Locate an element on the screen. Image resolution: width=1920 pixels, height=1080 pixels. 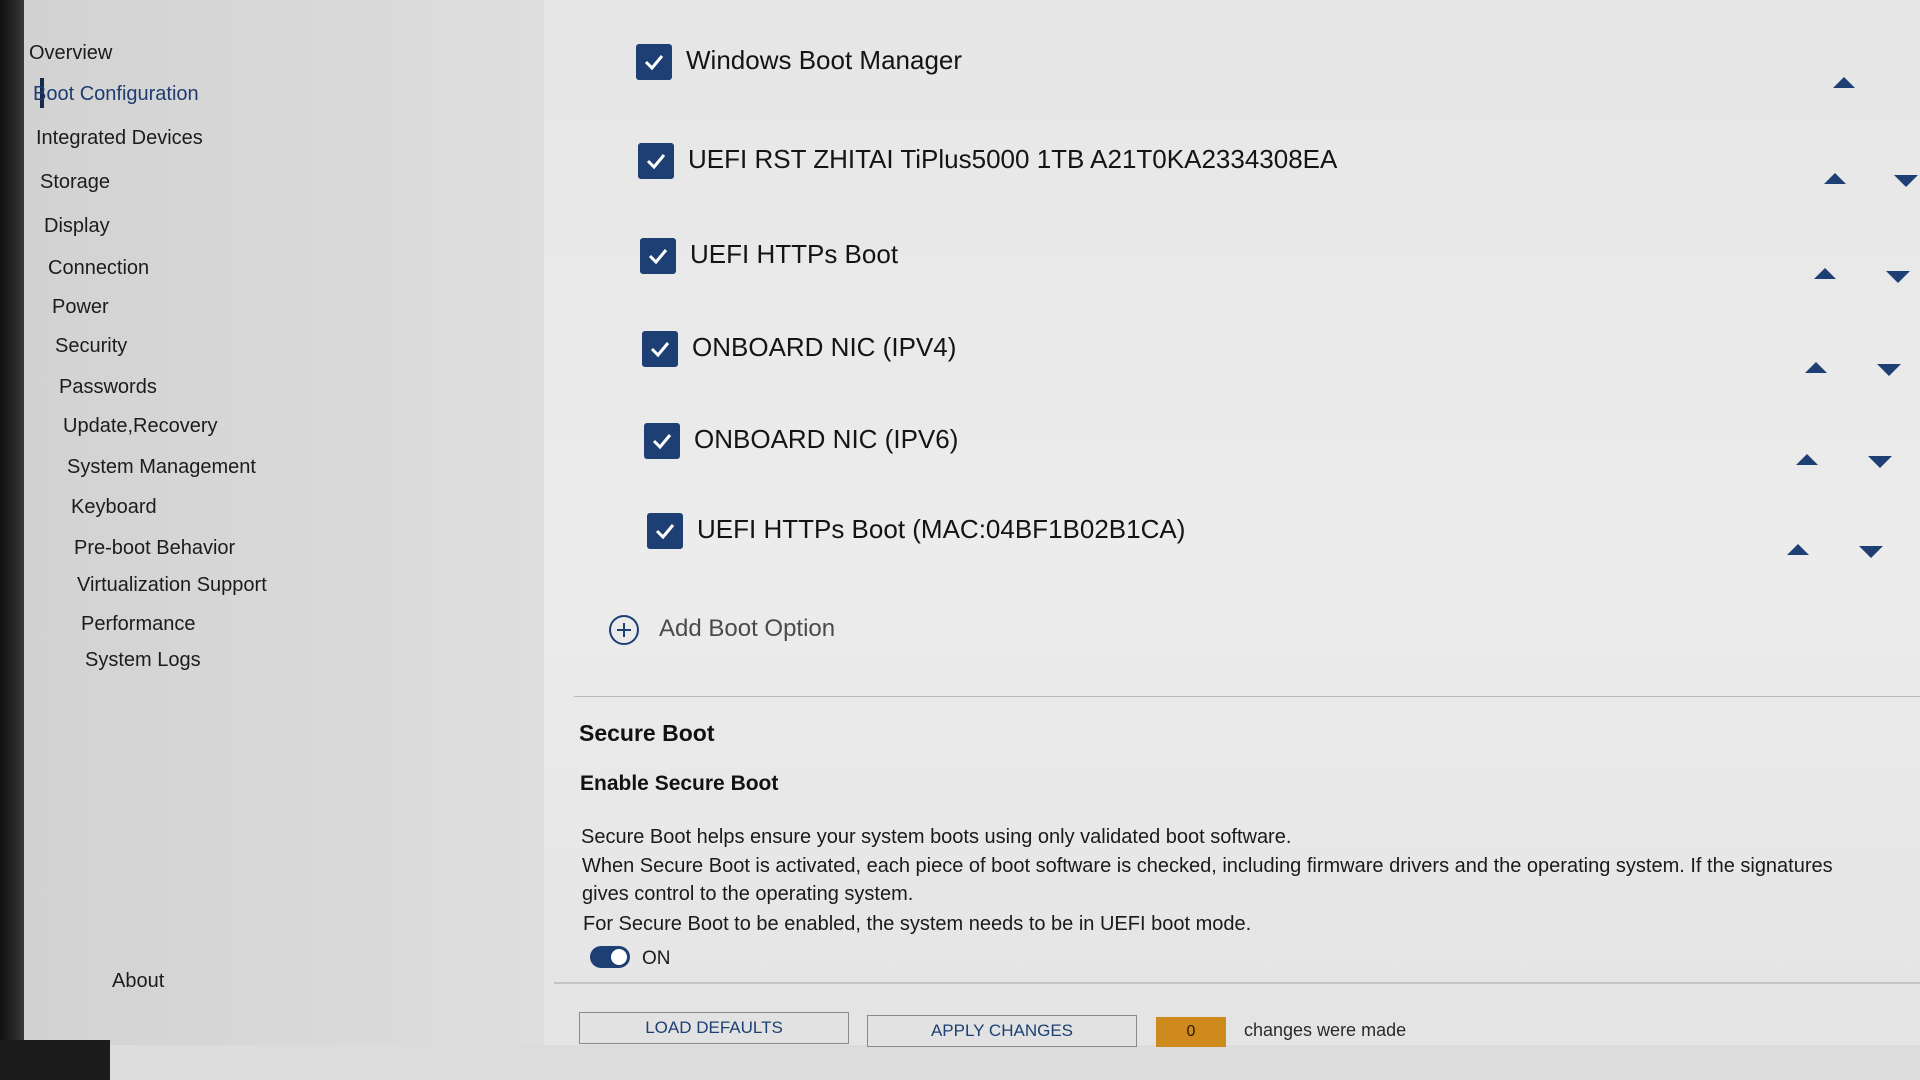
sidebar-item-display: Display is located at coordinates (77, 226).